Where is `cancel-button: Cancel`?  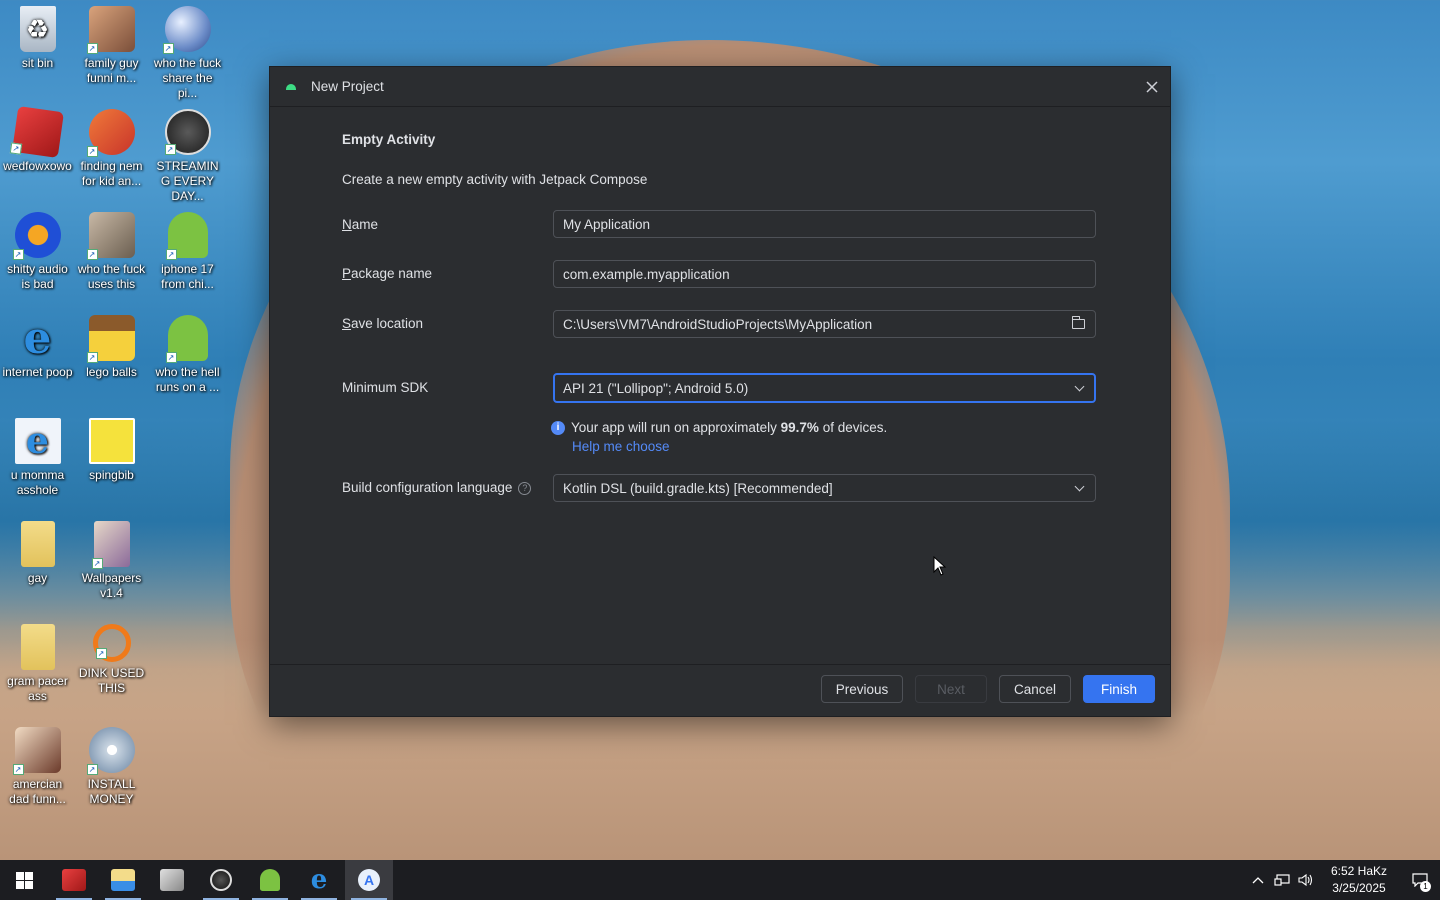
cancel-button: Cancel is located at coordinates (1035, 689).